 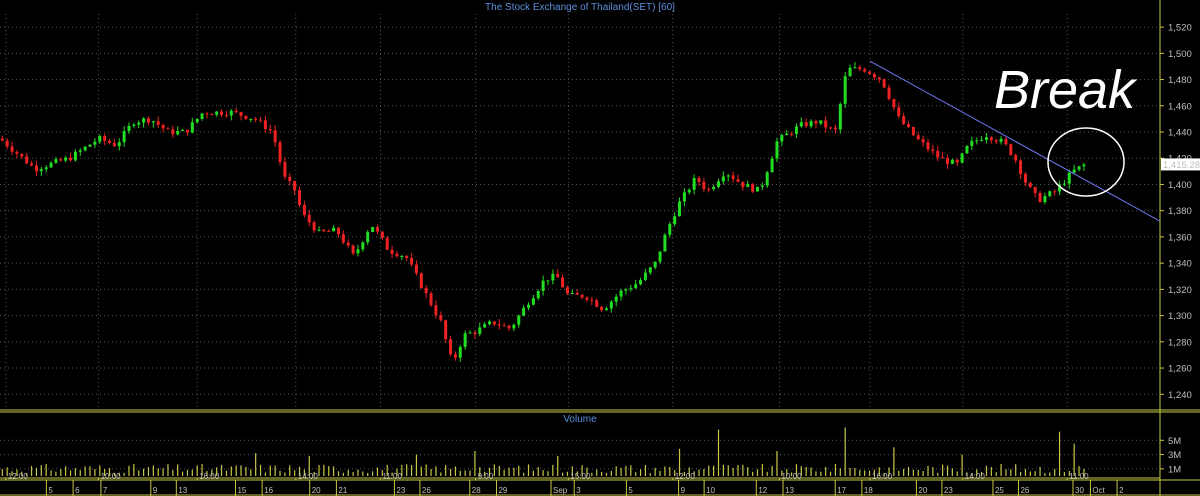 I want to click on x-date-label: 25, so click(x=999, y=490).